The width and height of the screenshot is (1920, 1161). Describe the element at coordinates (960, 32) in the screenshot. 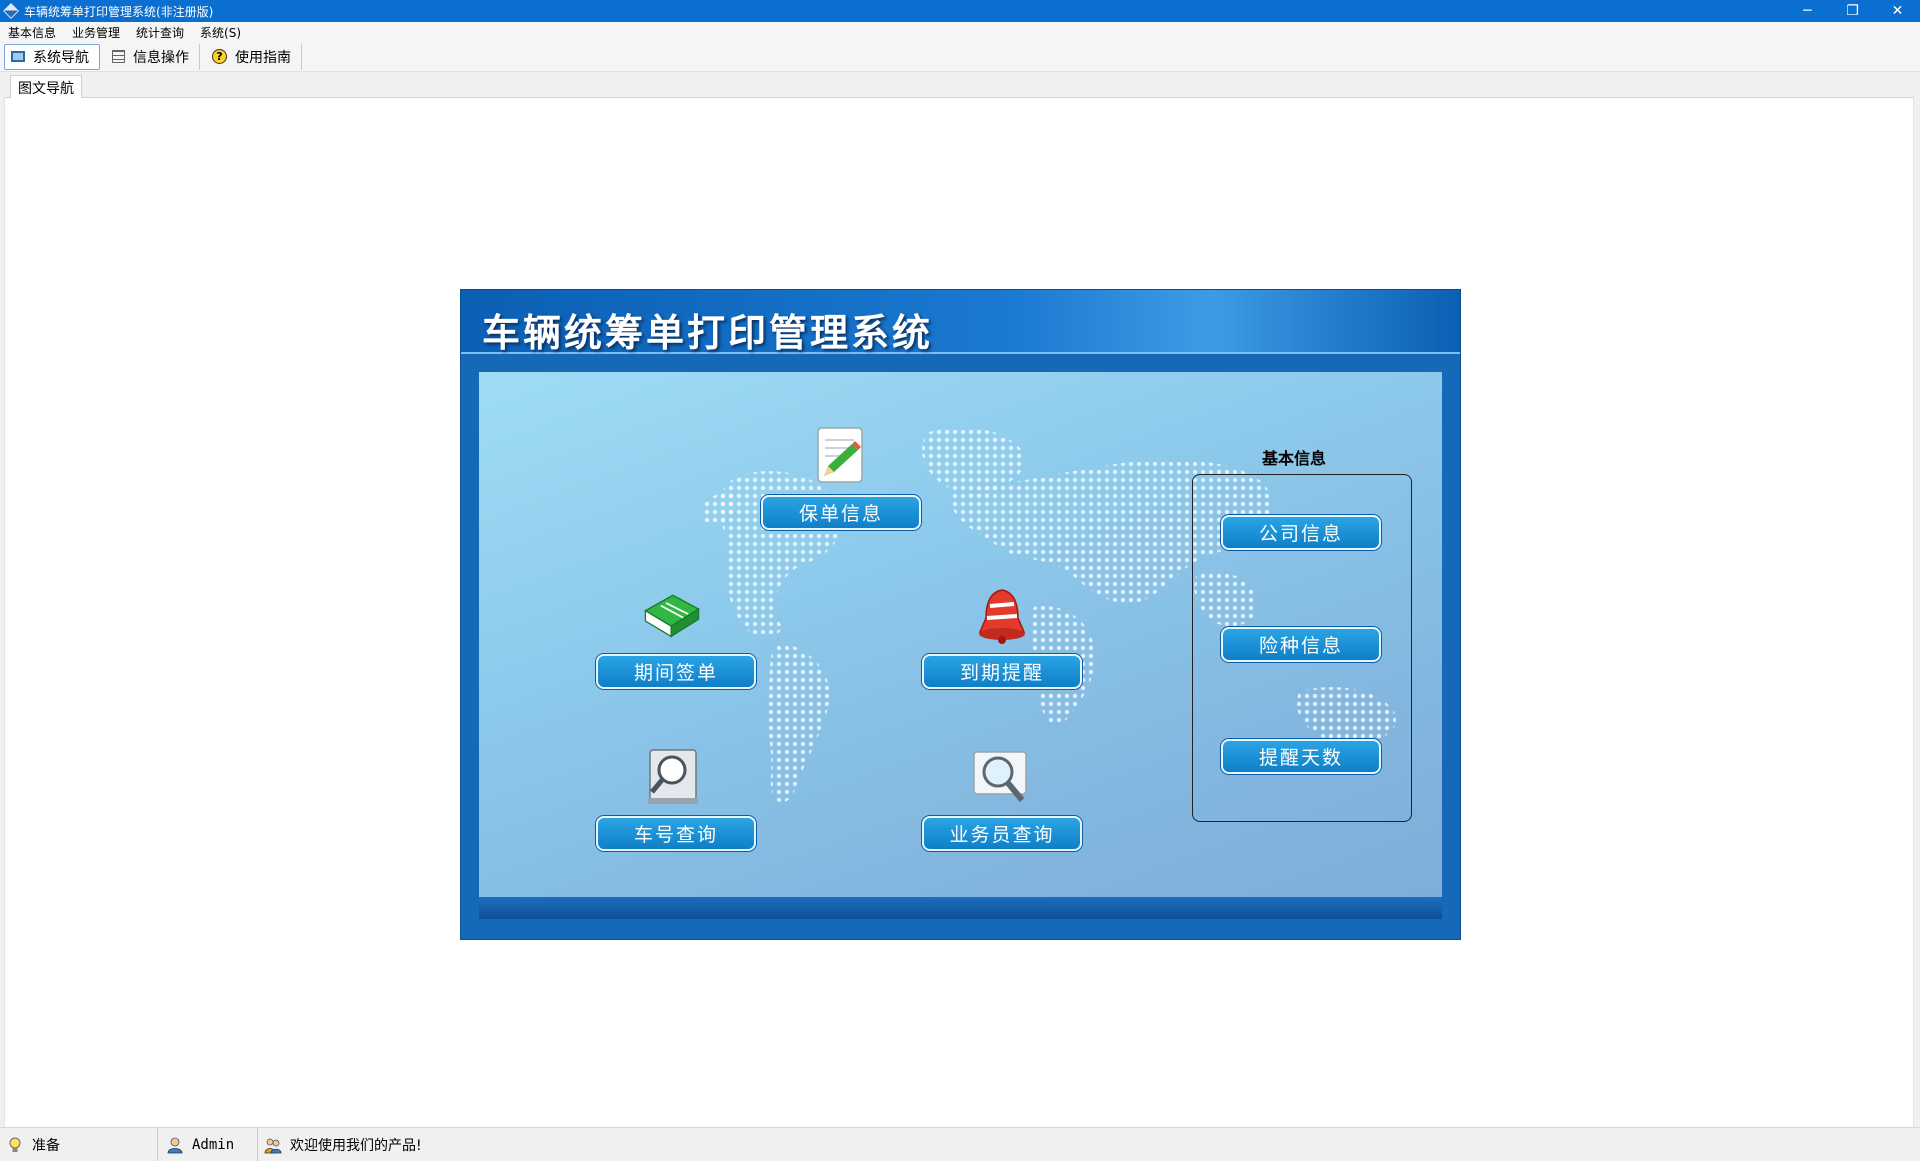

I see `menu-bar: 基本信息 业务管理 统计查询 系统(S)` at that location.